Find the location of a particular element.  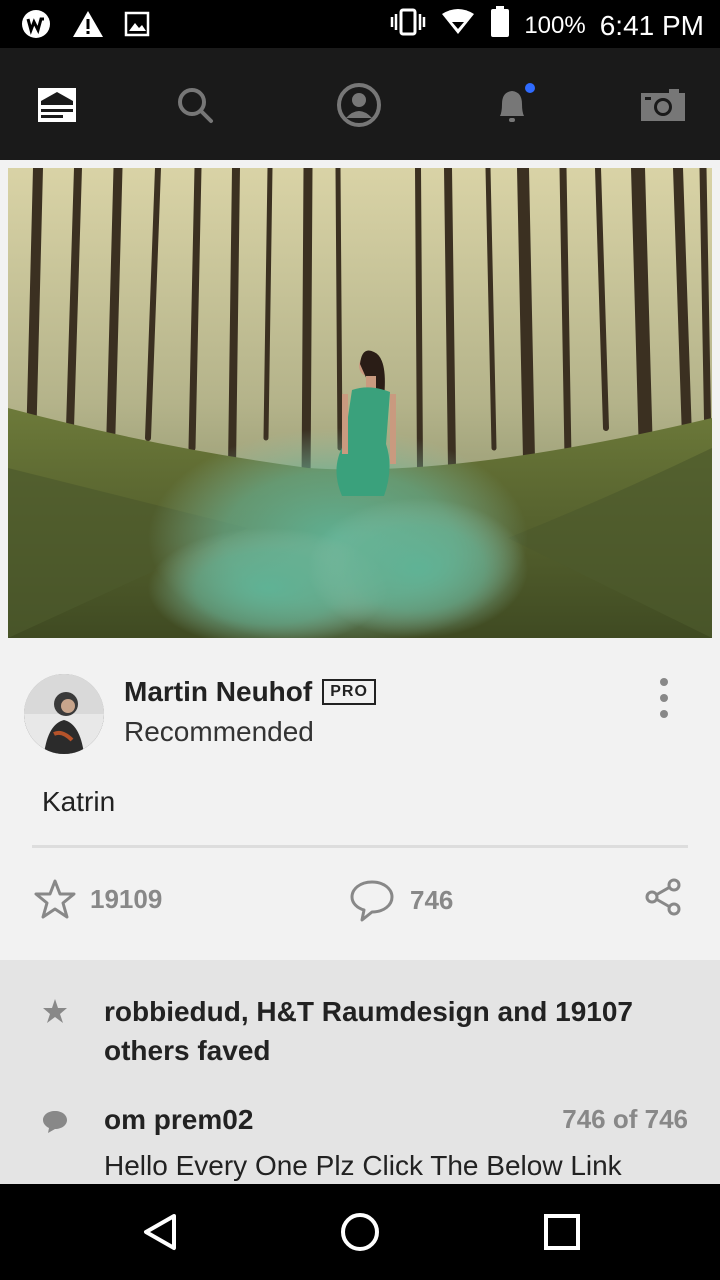

share-icon is located at coordinates (663, 897).